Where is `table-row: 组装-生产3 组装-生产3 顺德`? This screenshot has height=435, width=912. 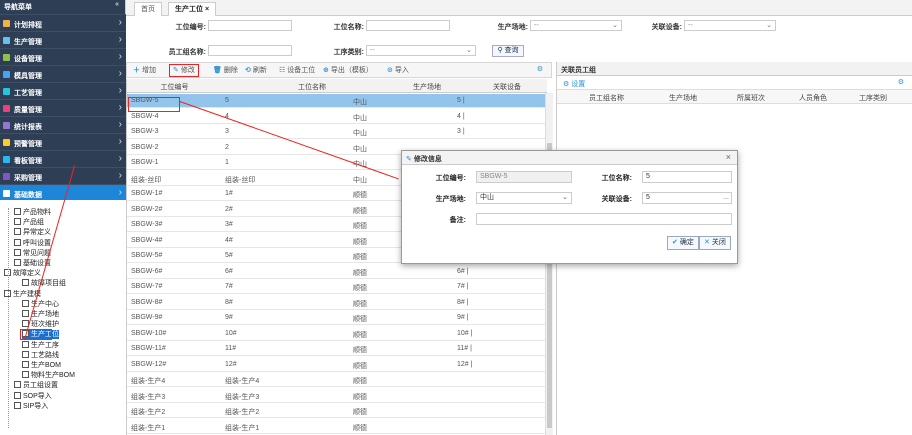
table-row: 组装-生产3 组装-生产3 顺德 is located at coordinates (336, 396).